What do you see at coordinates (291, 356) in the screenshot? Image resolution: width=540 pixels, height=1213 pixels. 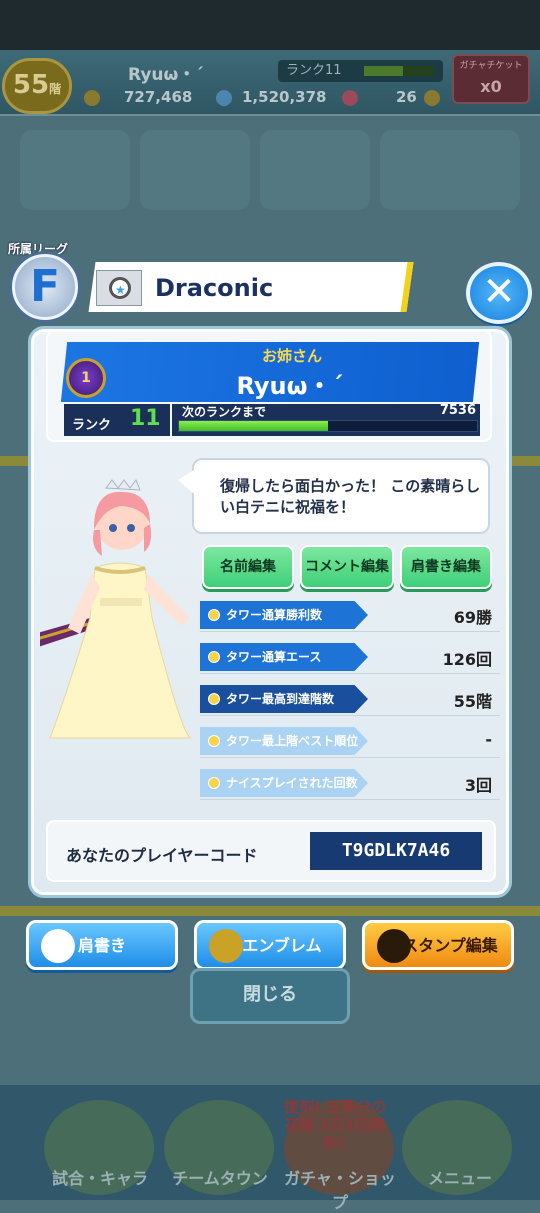 I see `player-title: お姉さん` at bounding box center [291, 356].